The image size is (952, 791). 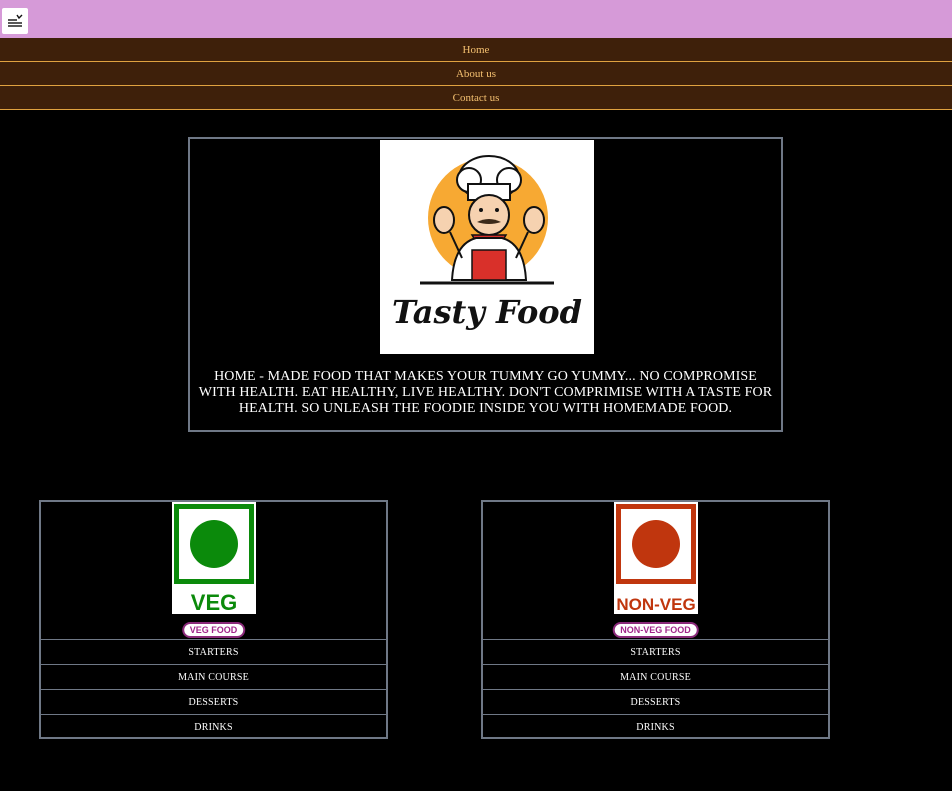 I want to click on nonveg-symbol-label: NON-VEG, so click(x=655, y=604).